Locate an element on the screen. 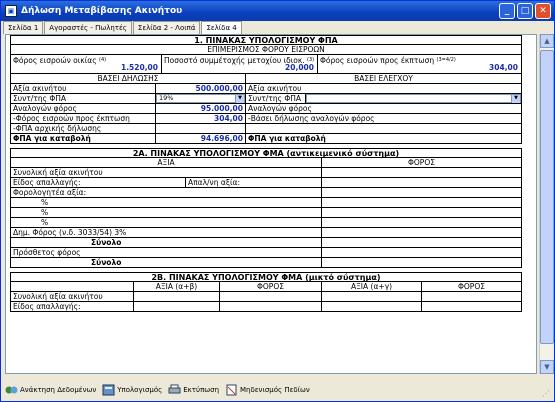 This screenshot has width=555, height=402. initial-vat-label: -ΦΠΑ αρχικής δήλωσης is located at coordinates (83, 129).